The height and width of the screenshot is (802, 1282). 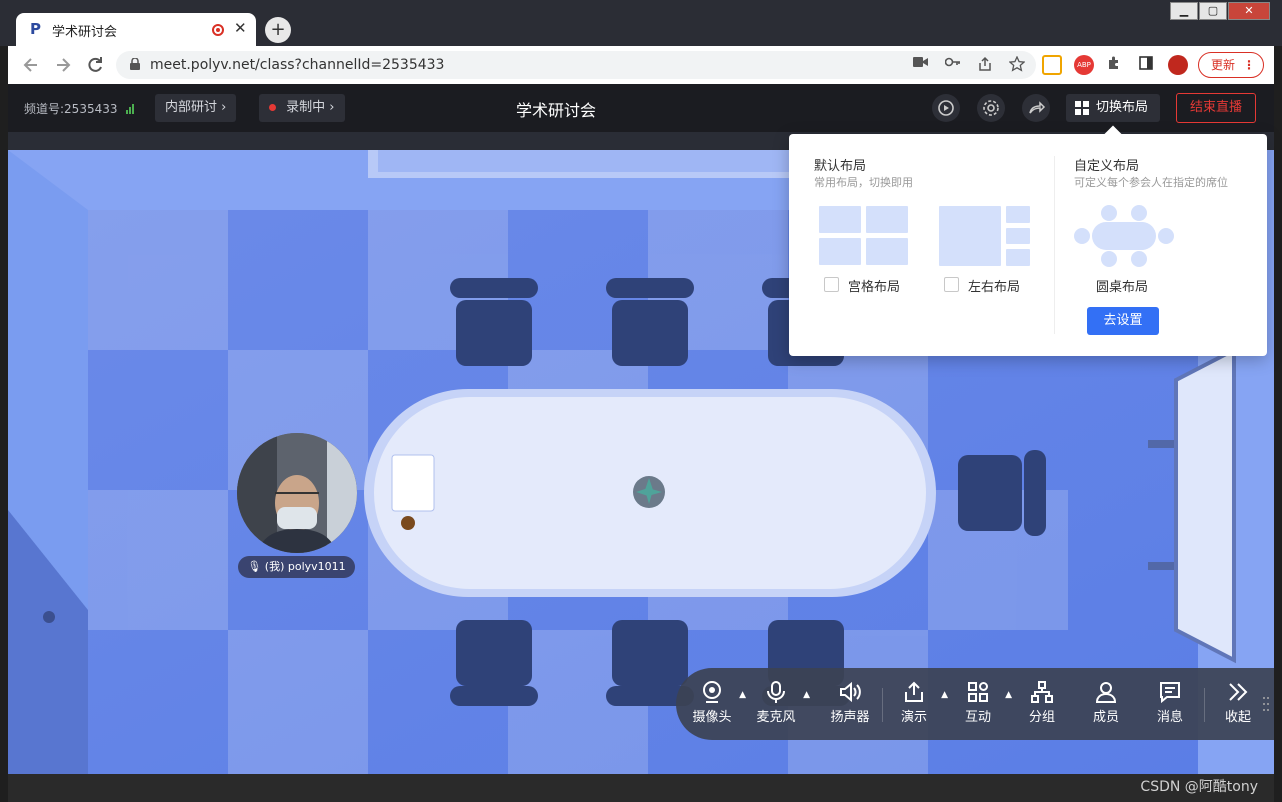 I want to click on messages-button: 消息, so click(x=1170, y=705).